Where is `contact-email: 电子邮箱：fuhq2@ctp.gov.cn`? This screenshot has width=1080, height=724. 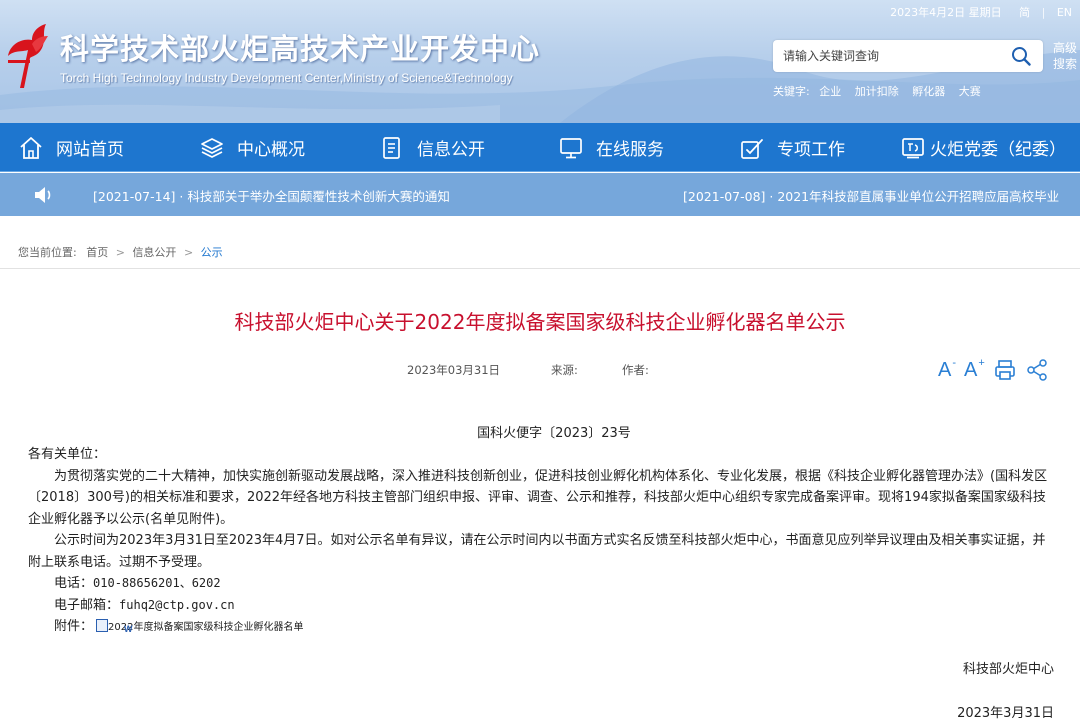
contact-email: 电子邮箱：fuhq2@ctp.gov.cn is located at coordinates (540, 606).